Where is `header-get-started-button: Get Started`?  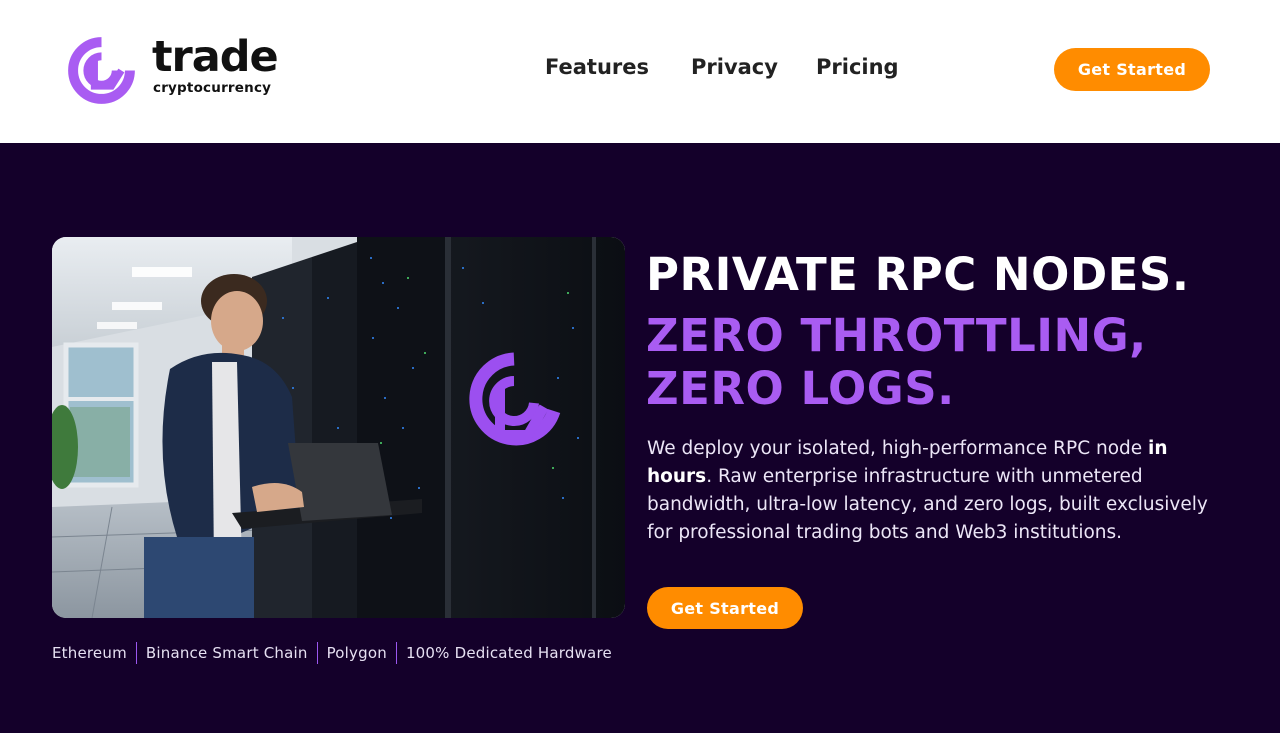
header-get-started-button: Get Started is located at coordinates (1132, 69).